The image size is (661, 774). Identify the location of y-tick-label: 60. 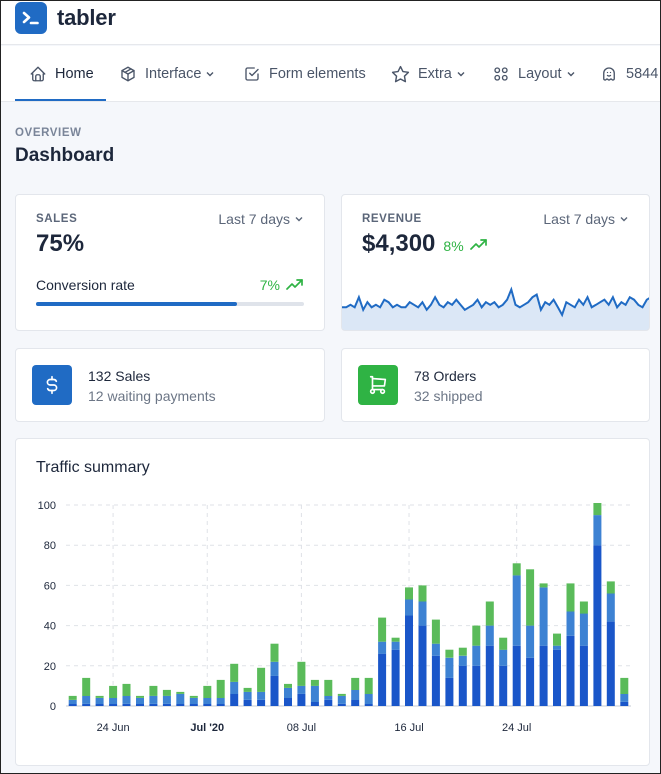
(50, 586).